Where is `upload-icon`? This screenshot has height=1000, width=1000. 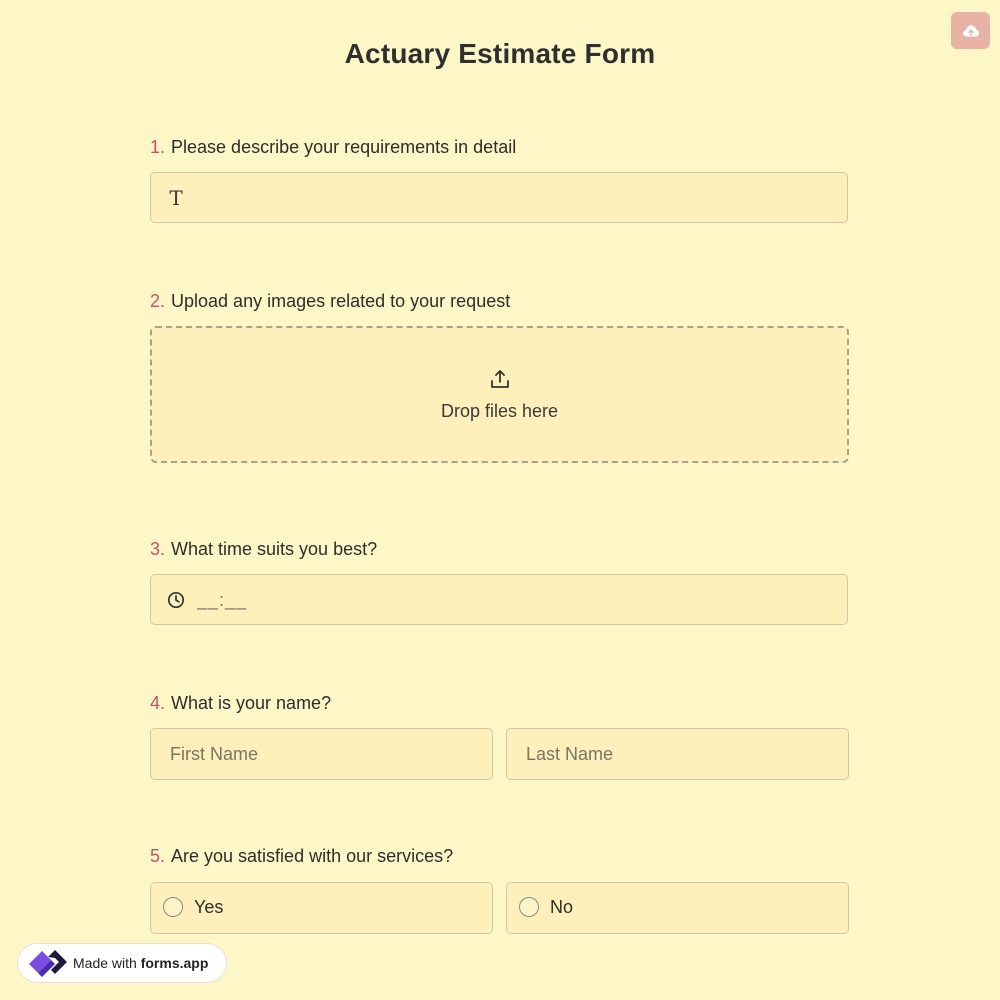 upload-icon is located at coordinates (500, 379).